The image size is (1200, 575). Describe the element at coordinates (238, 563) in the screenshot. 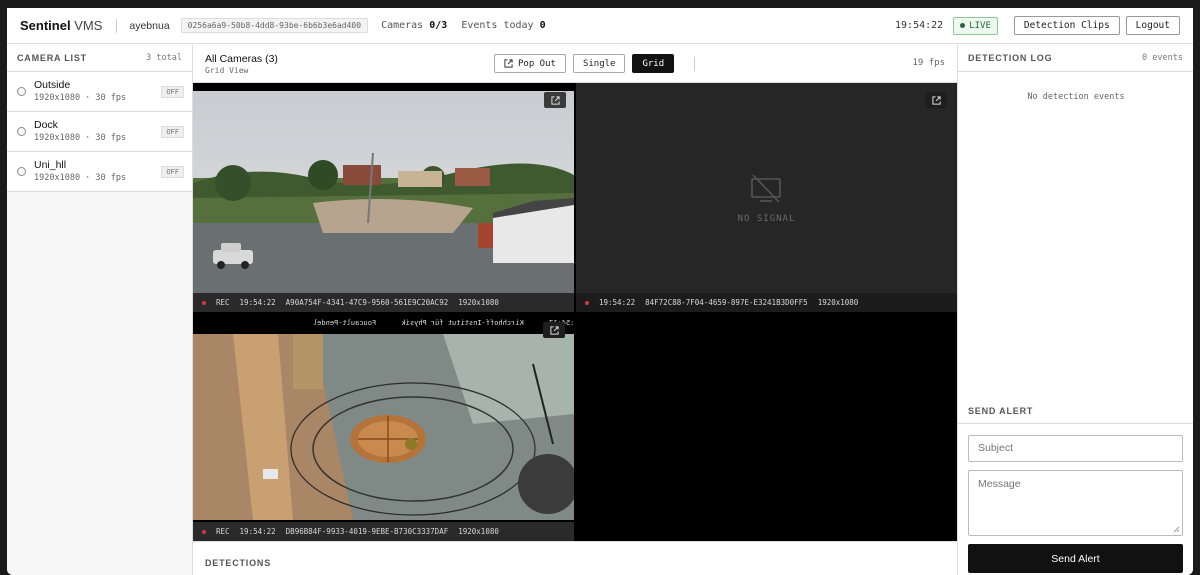

I see `detections-title: DETECTIONS` at that location.